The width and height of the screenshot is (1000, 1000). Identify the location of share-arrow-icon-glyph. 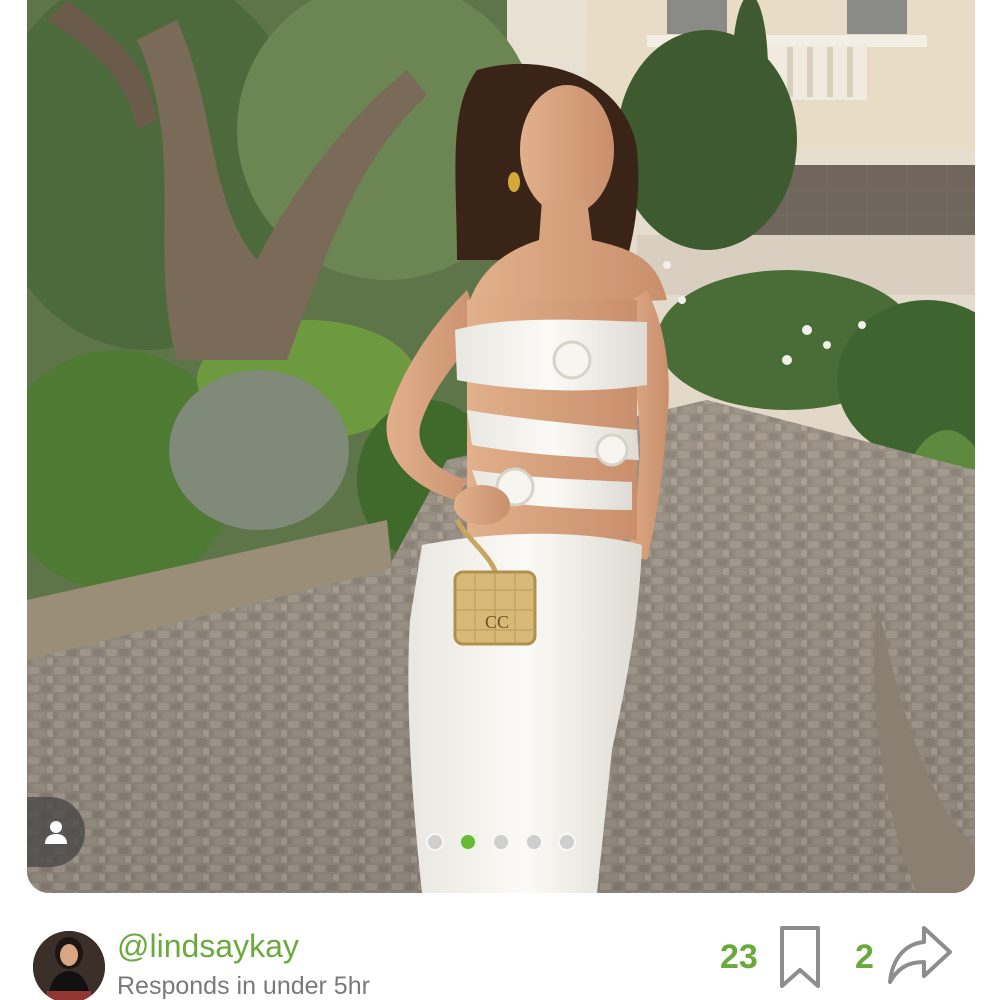
(920, 955).